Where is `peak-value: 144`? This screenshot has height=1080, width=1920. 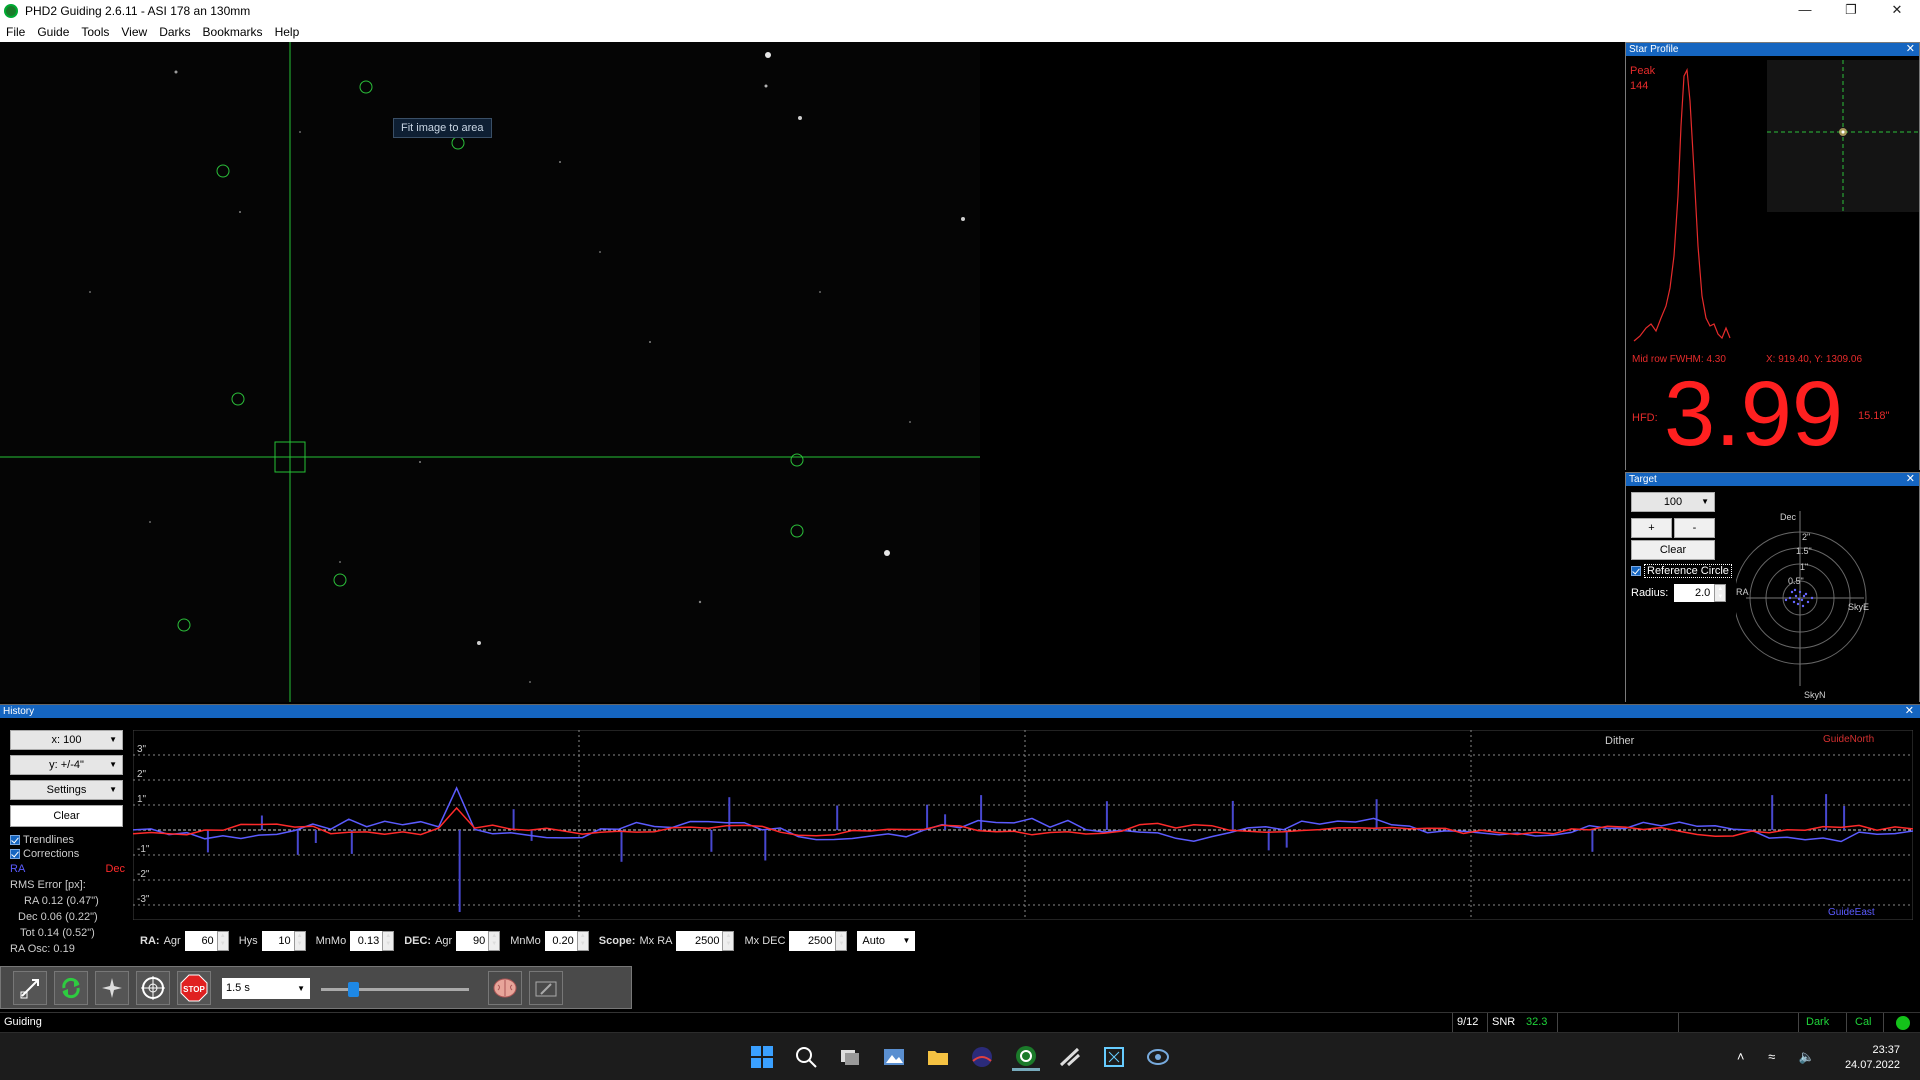
peak-value: 144 is located at coordinates (1639, 86).